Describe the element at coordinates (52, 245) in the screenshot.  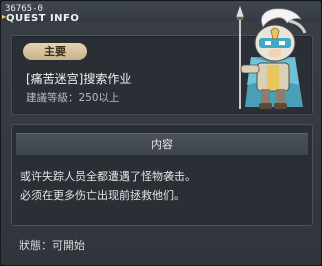
I see `quest-status: 狀態：可開始` at that location.